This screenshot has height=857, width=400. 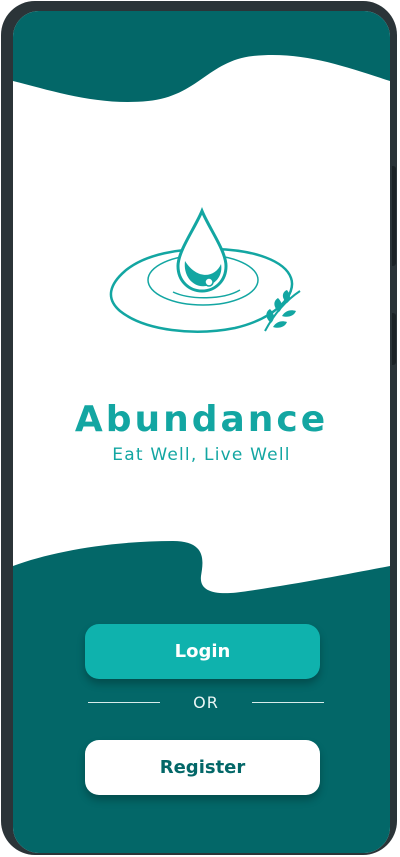 I want to click on app-name: Abundance, so click(x=201, y=419).